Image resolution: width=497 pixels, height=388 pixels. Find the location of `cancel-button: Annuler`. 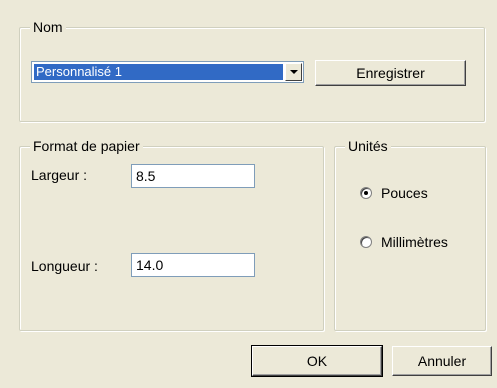

cancel-button: Annuler is located at coordinates (442, 361).